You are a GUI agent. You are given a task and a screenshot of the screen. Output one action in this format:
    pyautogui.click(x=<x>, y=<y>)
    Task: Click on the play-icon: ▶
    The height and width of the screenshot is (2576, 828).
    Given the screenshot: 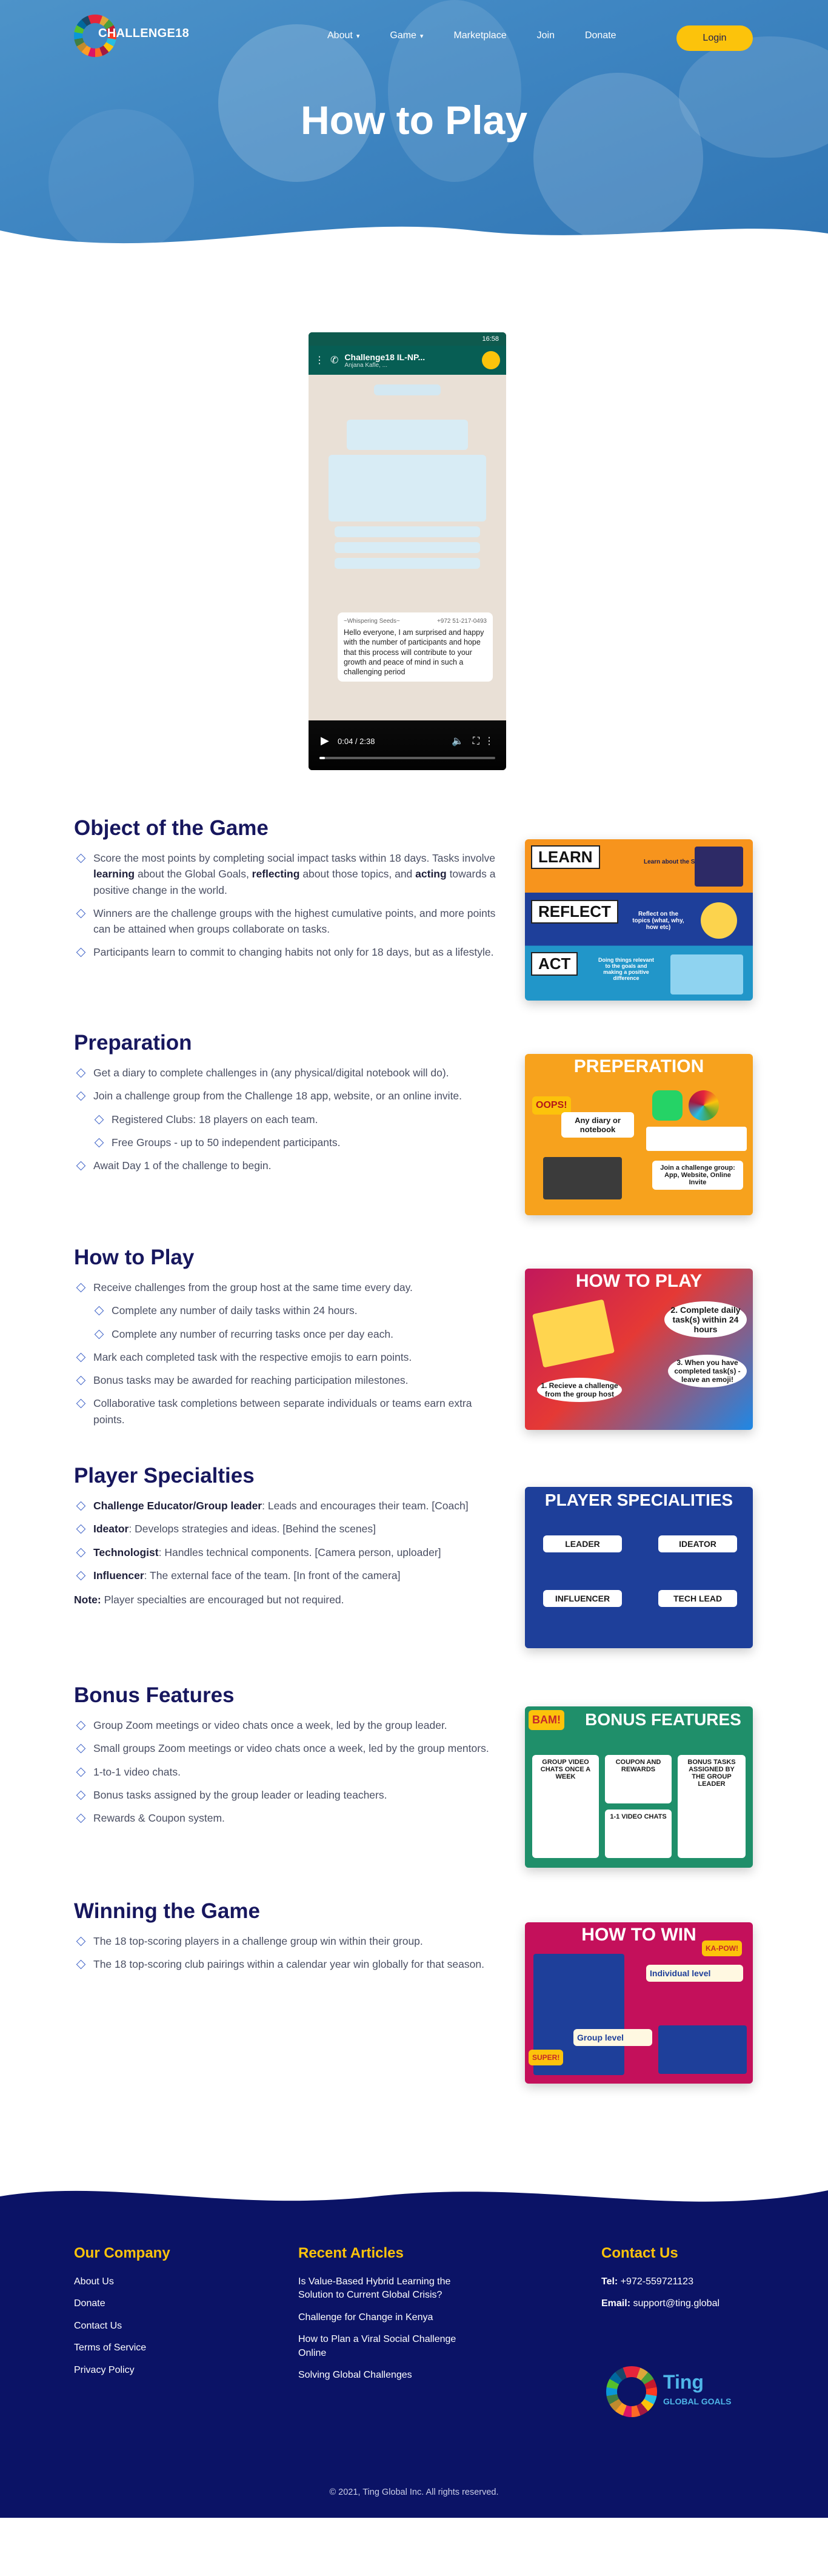 What is the action you would take?
    pyautogui.click(x=325, y=740)
    